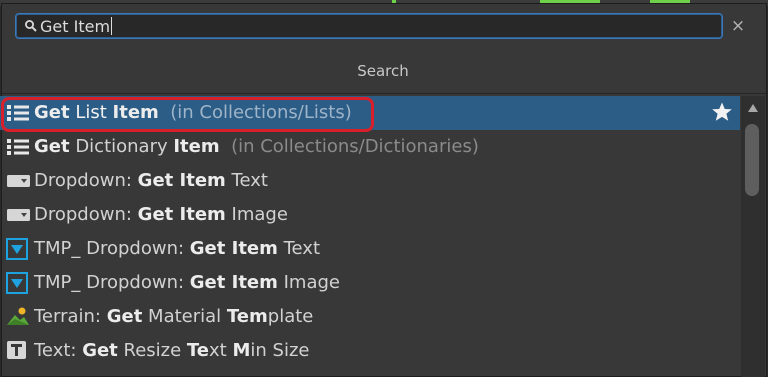 This screenshot has height=377, width=768. What do you see at coordinates (370, 215) in the screenshot?
I see `result-row: Dropdown: Get Item Image` at bounding box center [370, 215].